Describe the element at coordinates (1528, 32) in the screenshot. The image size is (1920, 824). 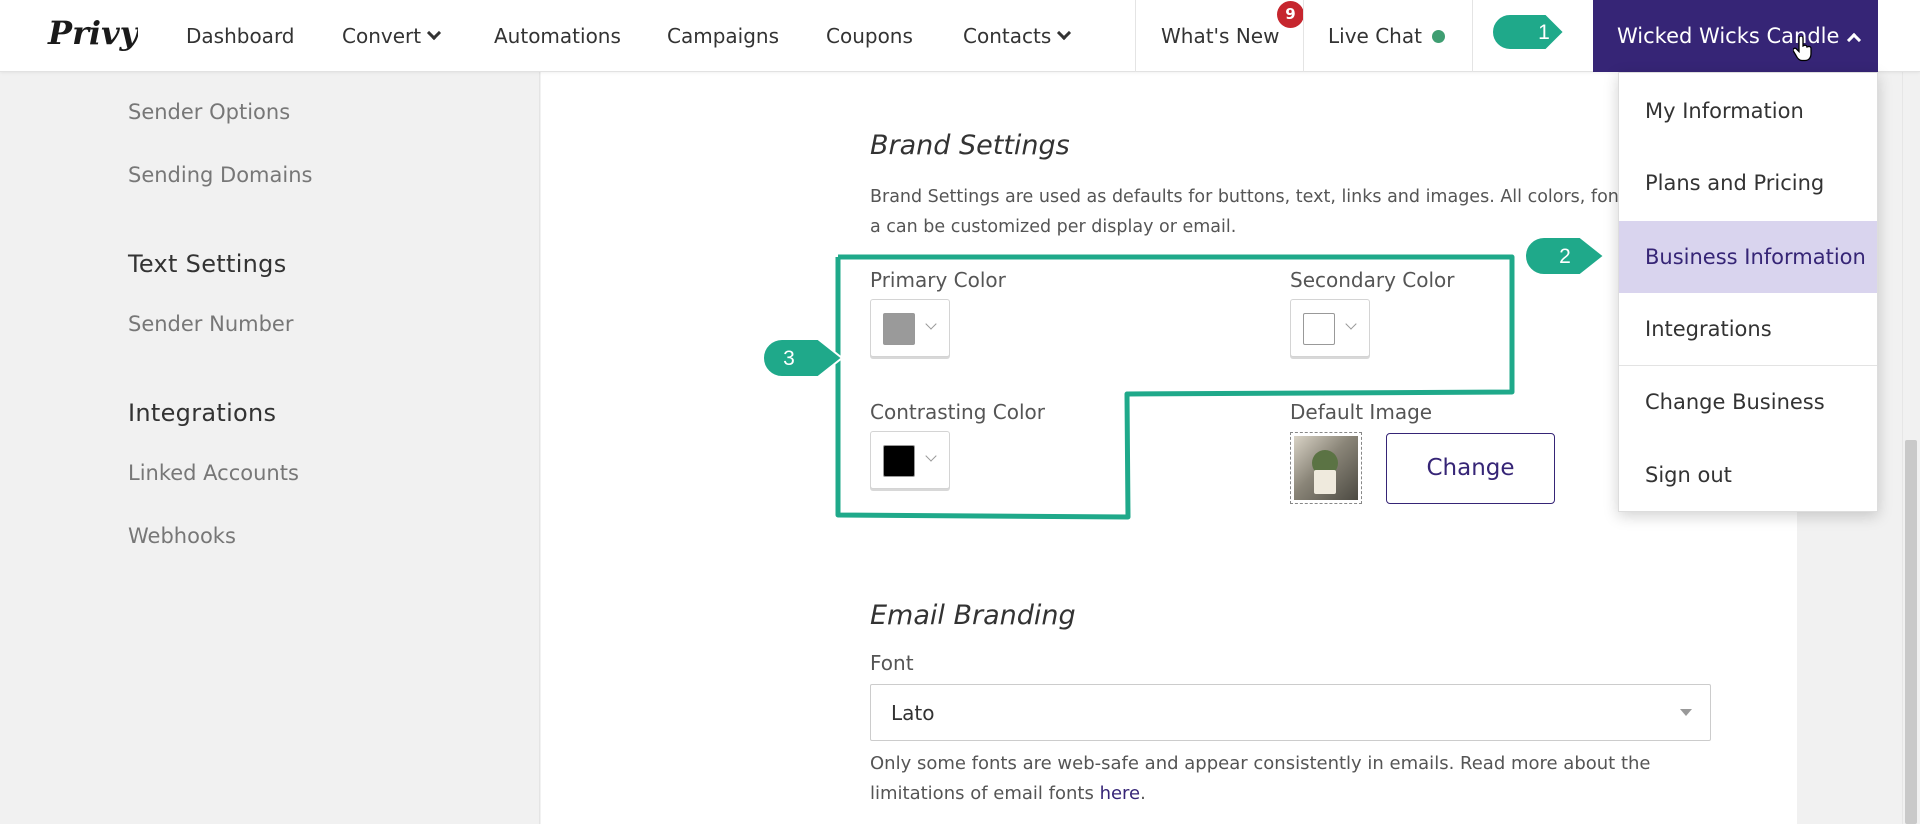
I see `callout-1: 1` at that location.